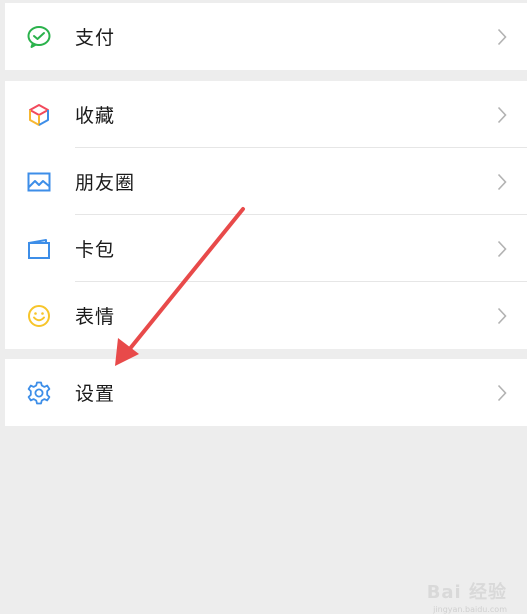 This screenshot has width=527, height=614. Describe the element at coordinates (39, 249) in the screenshot. I see `card-wallet-icon` at that location.